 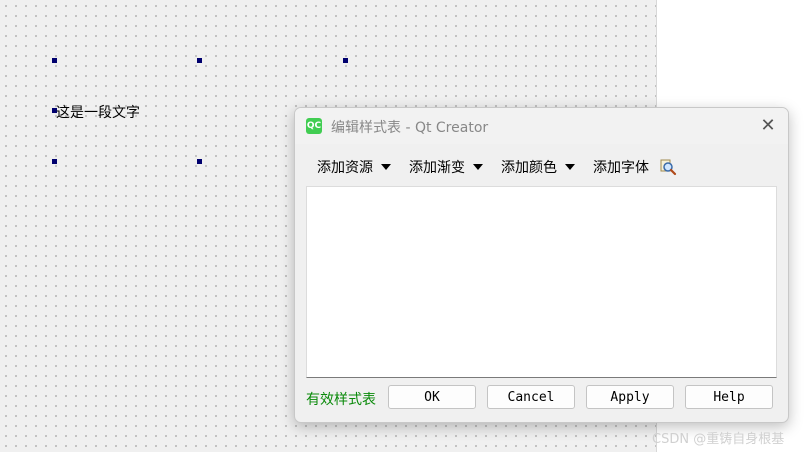 What do you see at coordinates (437, 168) in the screenshot?
I see `add-gradient-label: 添加渐变` at bounding box center [437, 168].